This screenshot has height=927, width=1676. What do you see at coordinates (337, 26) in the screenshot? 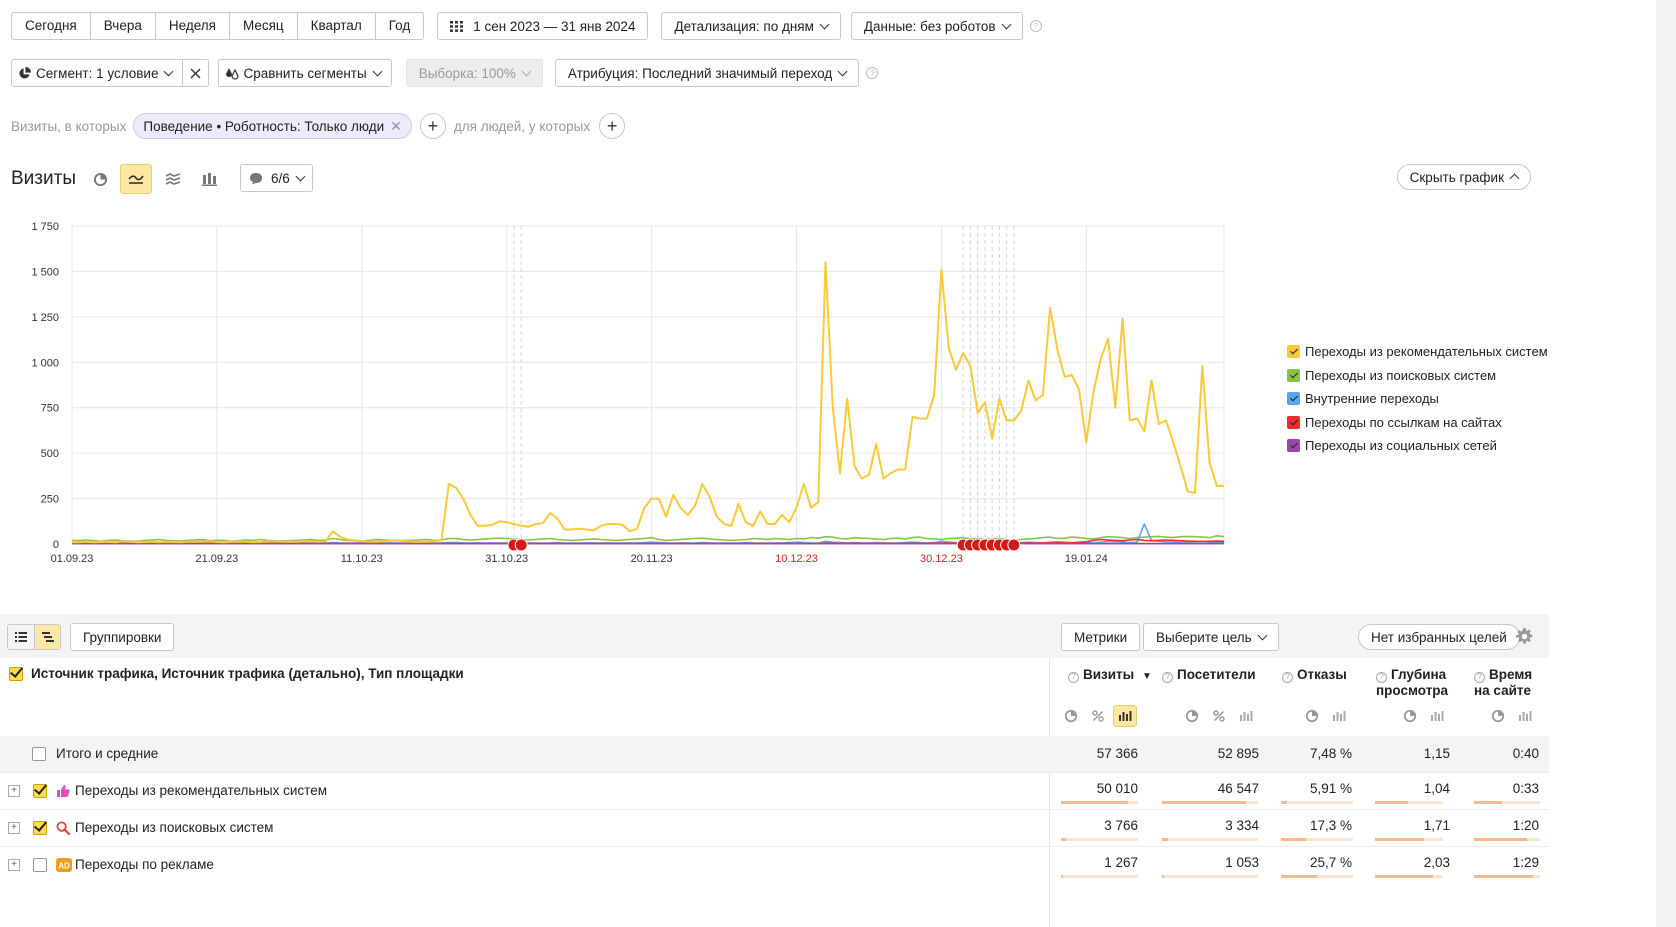
I see `period-quarter: Квартал` at bounding box center [337, 26].